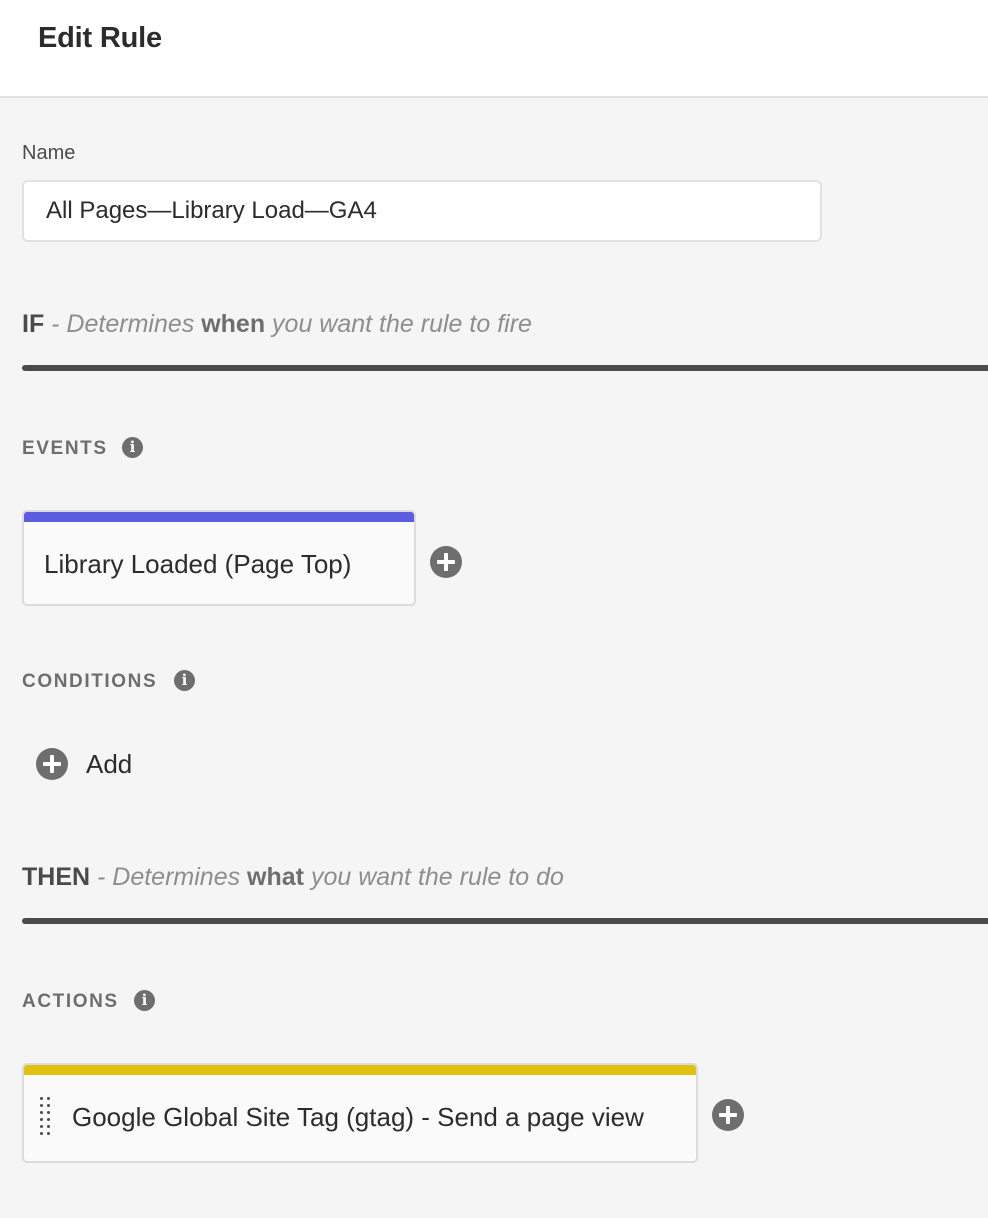 This screenshot has width=988, height=1218. Describe the element at coordinates (123, 324) in the screenshot. I see `if-desc-prefix: - Determines` at that location.